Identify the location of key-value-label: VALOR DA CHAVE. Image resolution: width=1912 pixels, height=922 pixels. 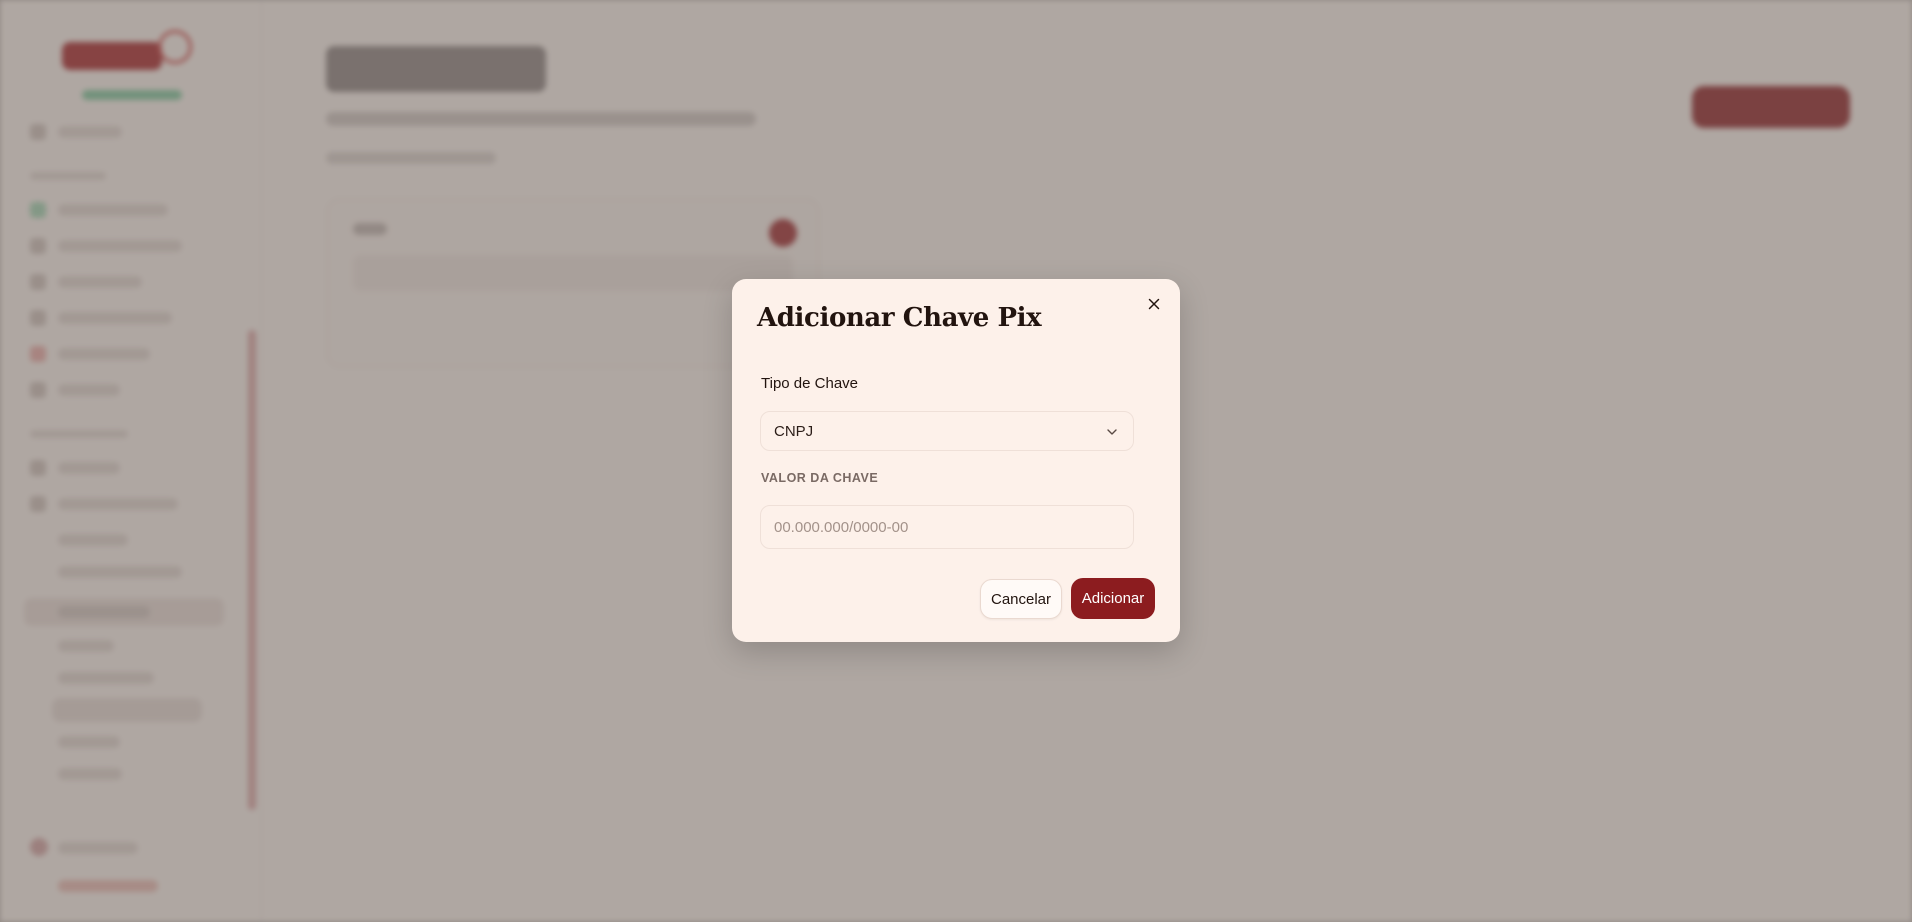
(820, 478).